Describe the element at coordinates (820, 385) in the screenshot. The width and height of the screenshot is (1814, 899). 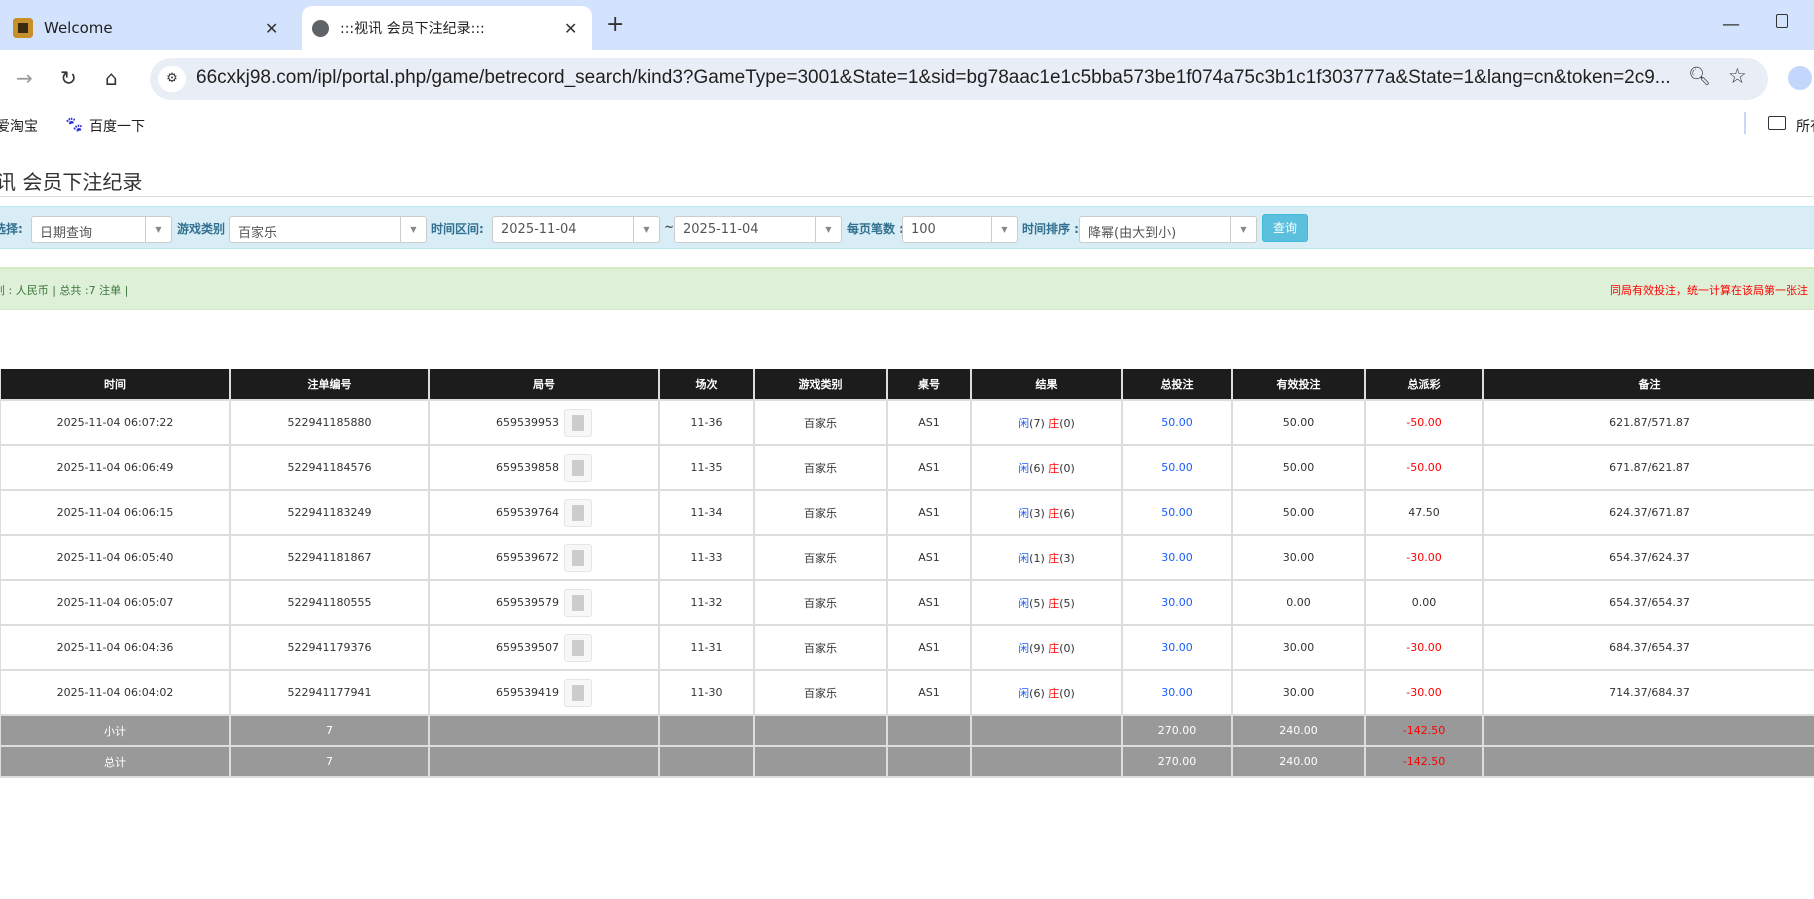
I see `column-header: 游戏类别` at that location.